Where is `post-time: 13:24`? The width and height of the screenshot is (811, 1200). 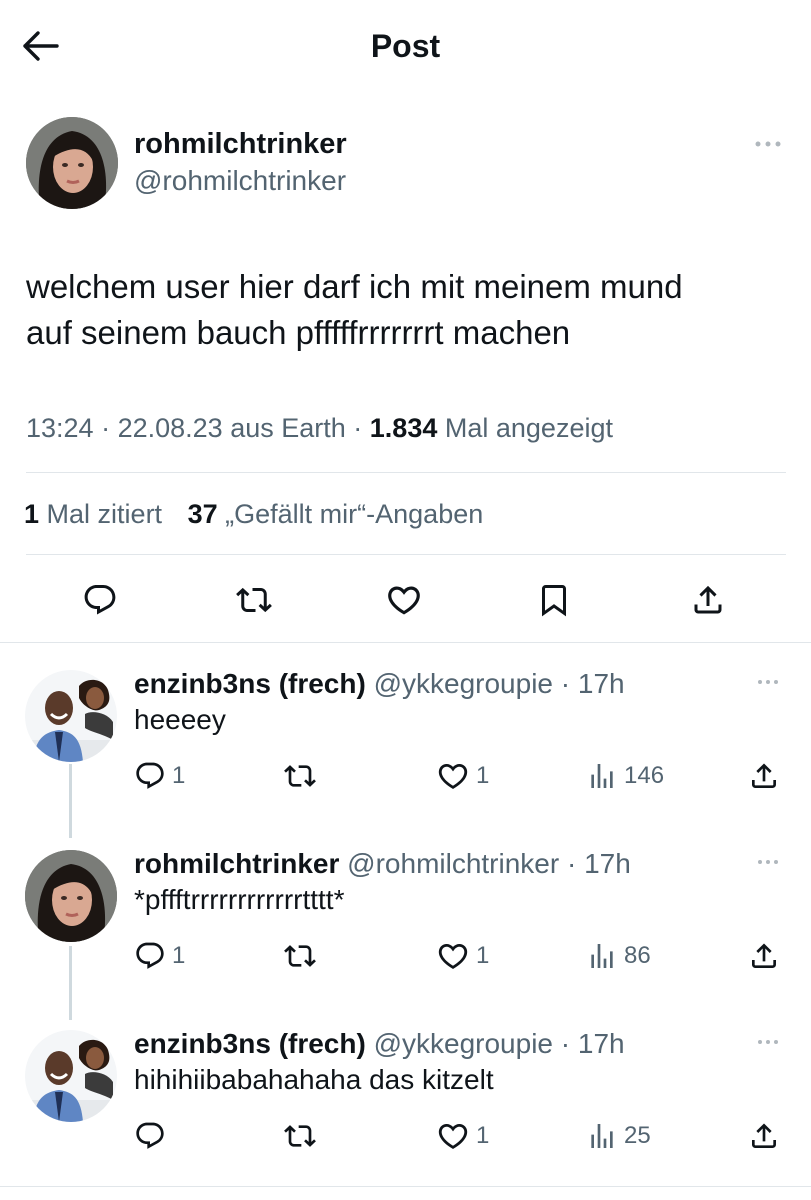
post-time: 13:24 is located at coordinates (60, 428).